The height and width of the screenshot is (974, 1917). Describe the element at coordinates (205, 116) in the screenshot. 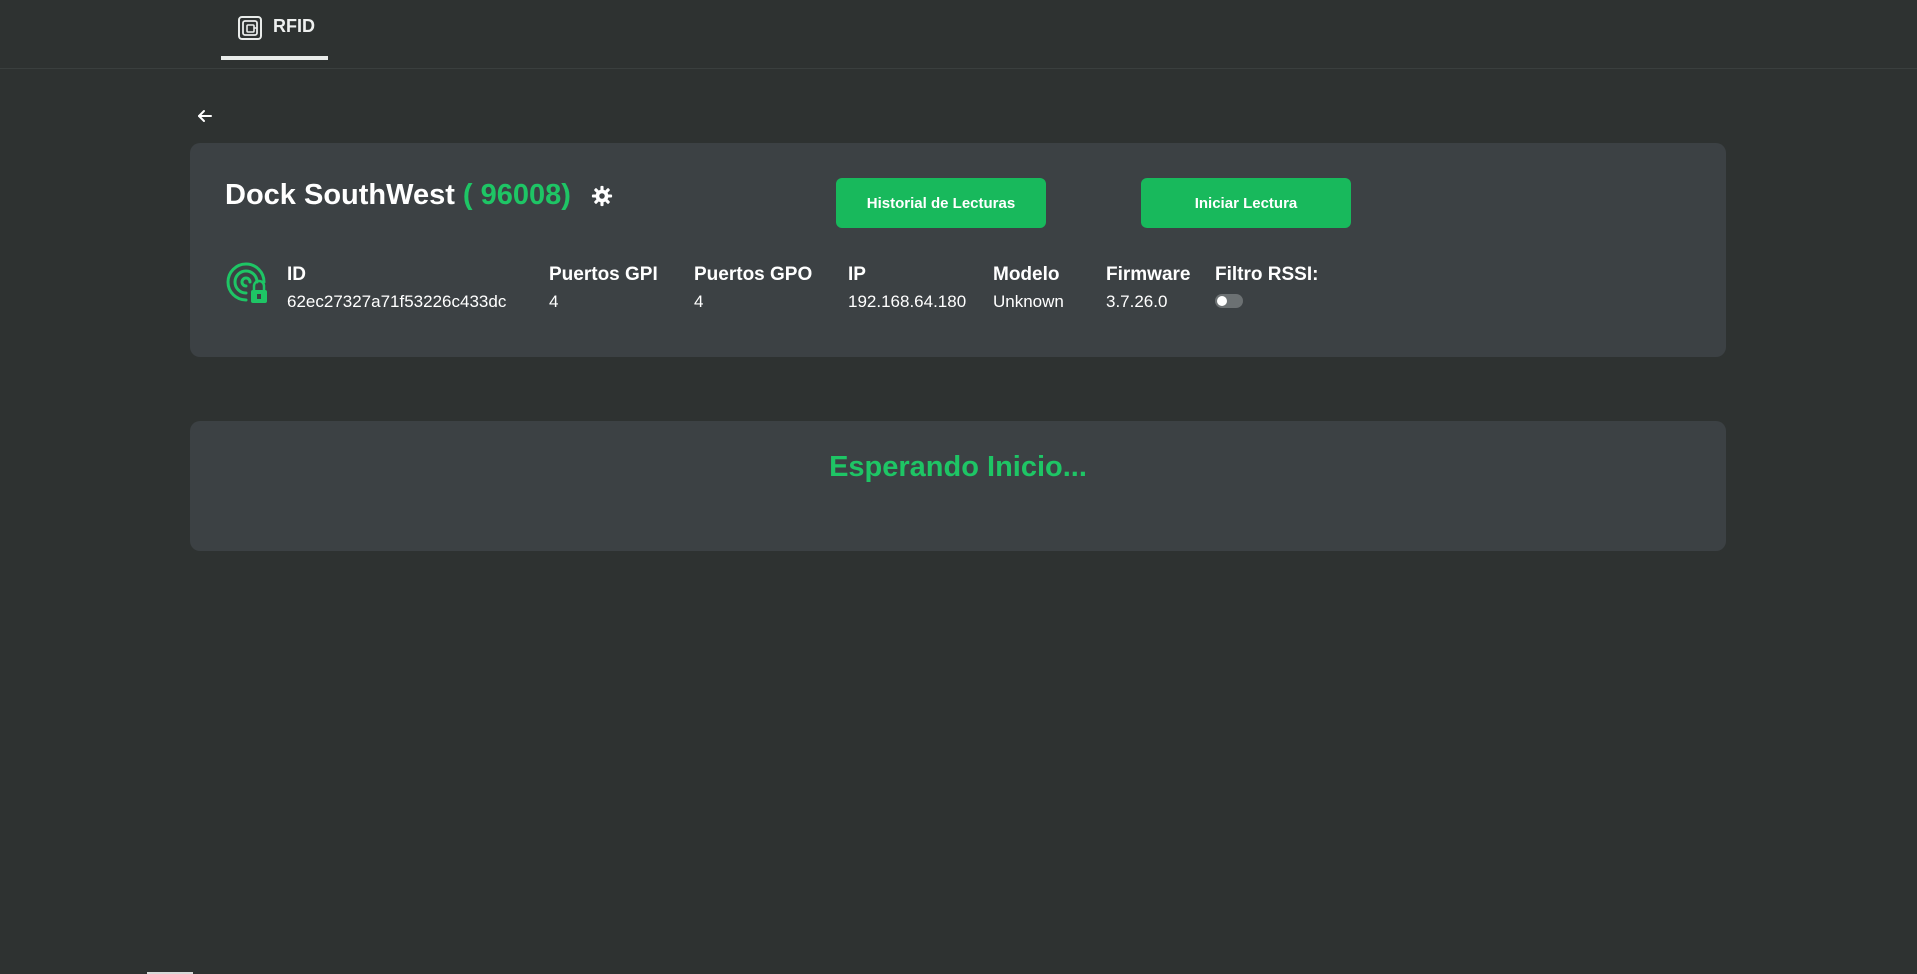

I see `arrow-left-icon` at that location.